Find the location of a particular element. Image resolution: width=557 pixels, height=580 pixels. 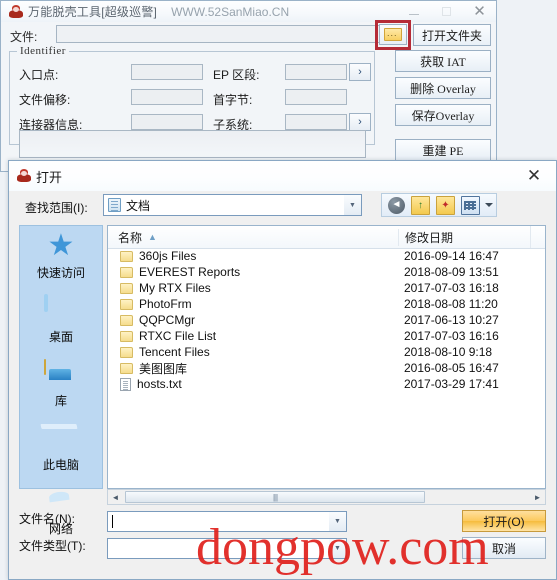

file-date: 2016-09-14 16:47 is located at coordinates (451, 256).